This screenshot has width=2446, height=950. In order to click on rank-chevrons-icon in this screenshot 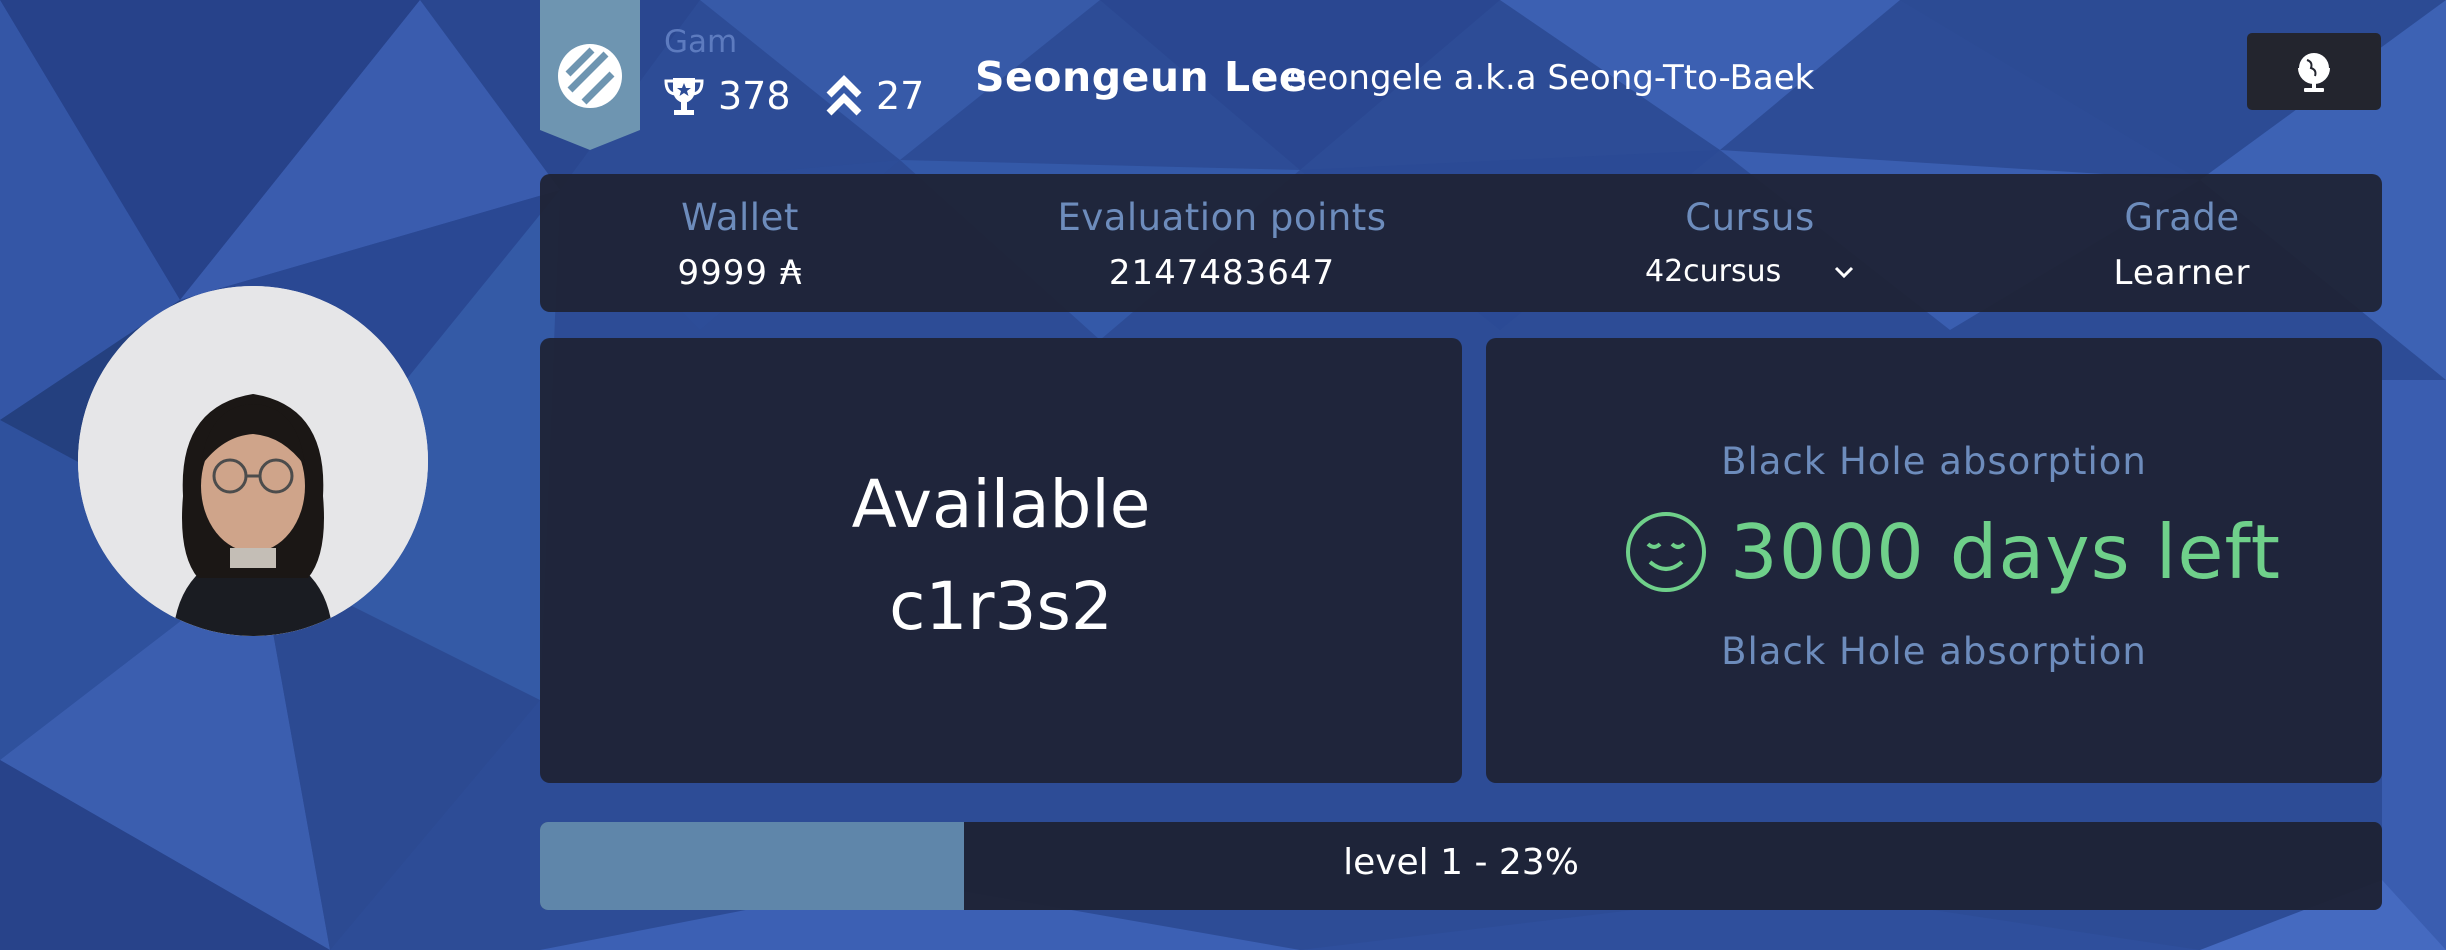, I will do `click(844, 95)`.